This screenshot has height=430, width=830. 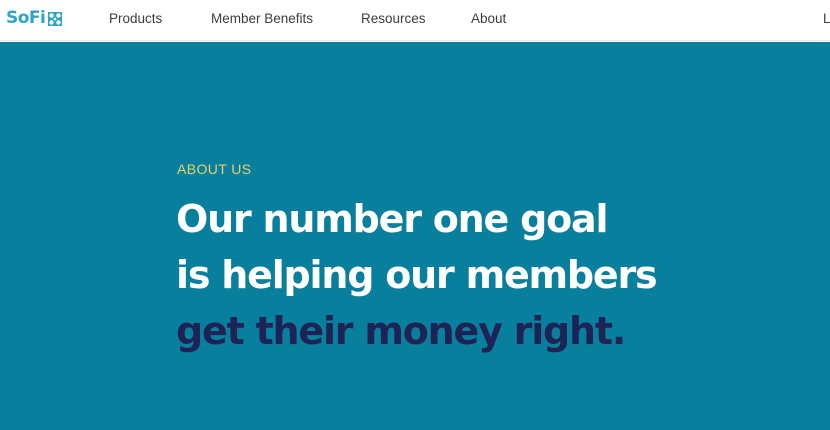 I want to click on nav-login-partial: L, so click(x=826, y=19).